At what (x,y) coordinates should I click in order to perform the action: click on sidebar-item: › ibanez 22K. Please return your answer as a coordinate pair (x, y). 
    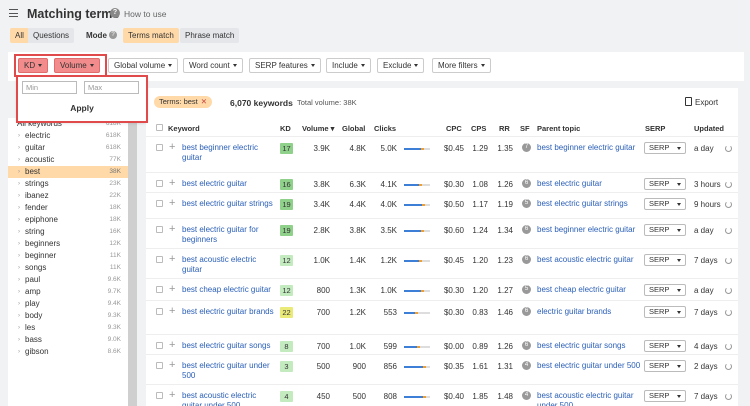
    Looking at the image, I should click on (68, 196).